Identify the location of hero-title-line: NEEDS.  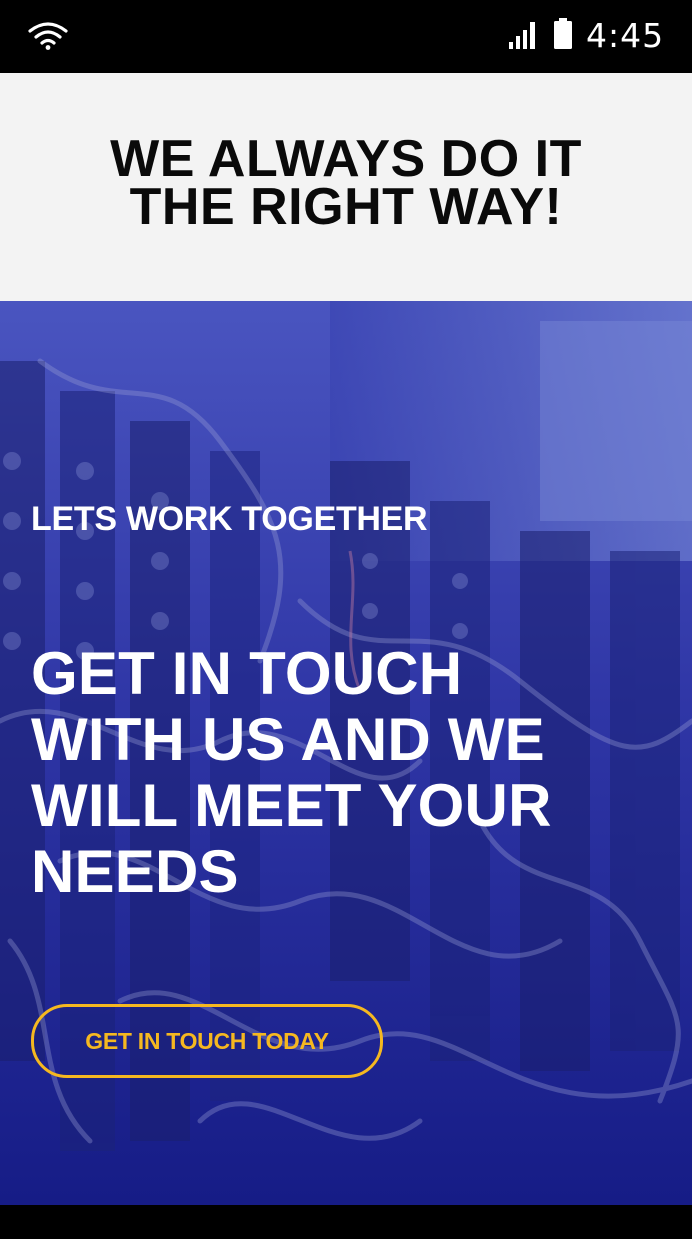
(135, 871).